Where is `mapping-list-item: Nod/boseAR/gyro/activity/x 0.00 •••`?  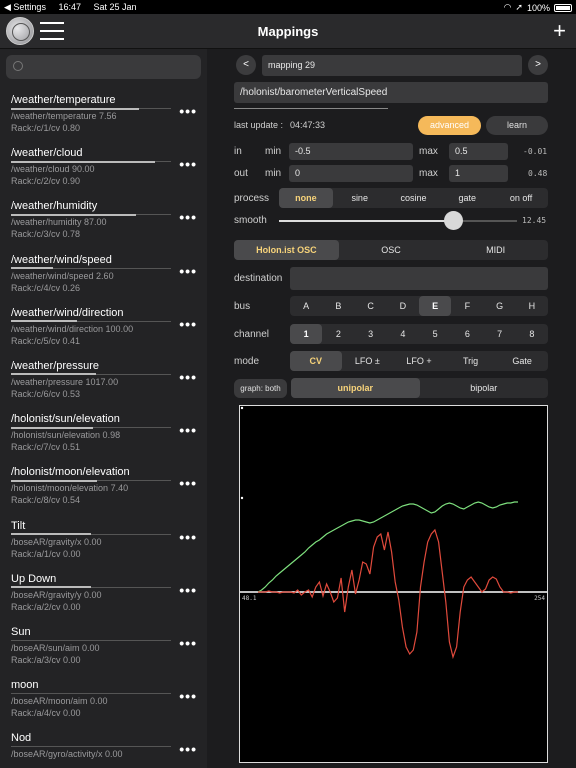
mapping-list-item: Nod/boseAR/gyro/activity/x 0.00 ••• is located at coordinates (103, 747).